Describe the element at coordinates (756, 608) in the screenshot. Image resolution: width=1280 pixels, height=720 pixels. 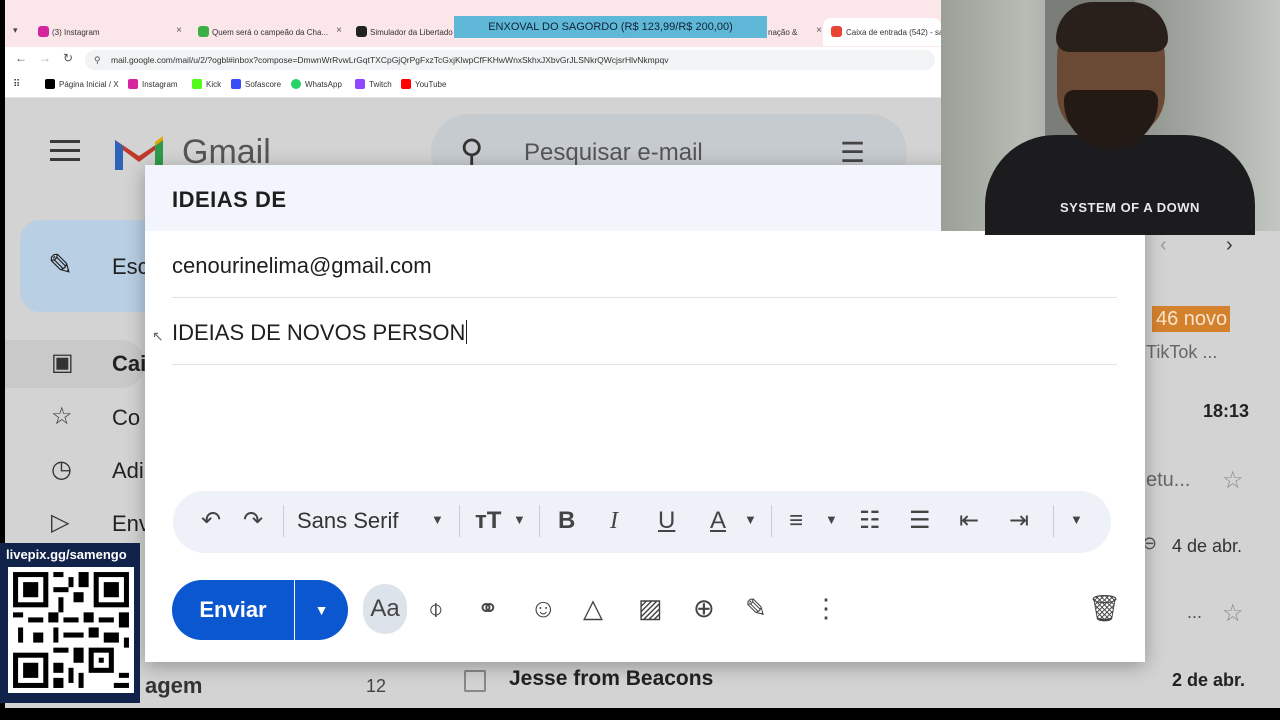
I see `signature-icon: ✎` at that location.